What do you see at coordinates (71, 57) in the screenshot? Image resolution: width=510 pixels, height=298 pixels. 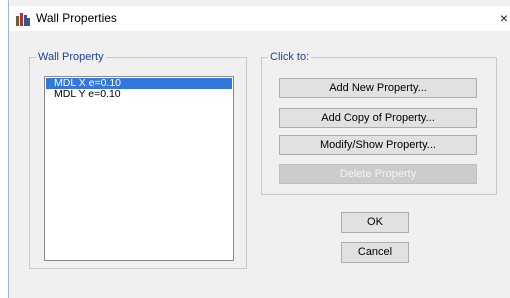 I see `wall-property-legend: Wall Property` at bounding box center [71, 57].